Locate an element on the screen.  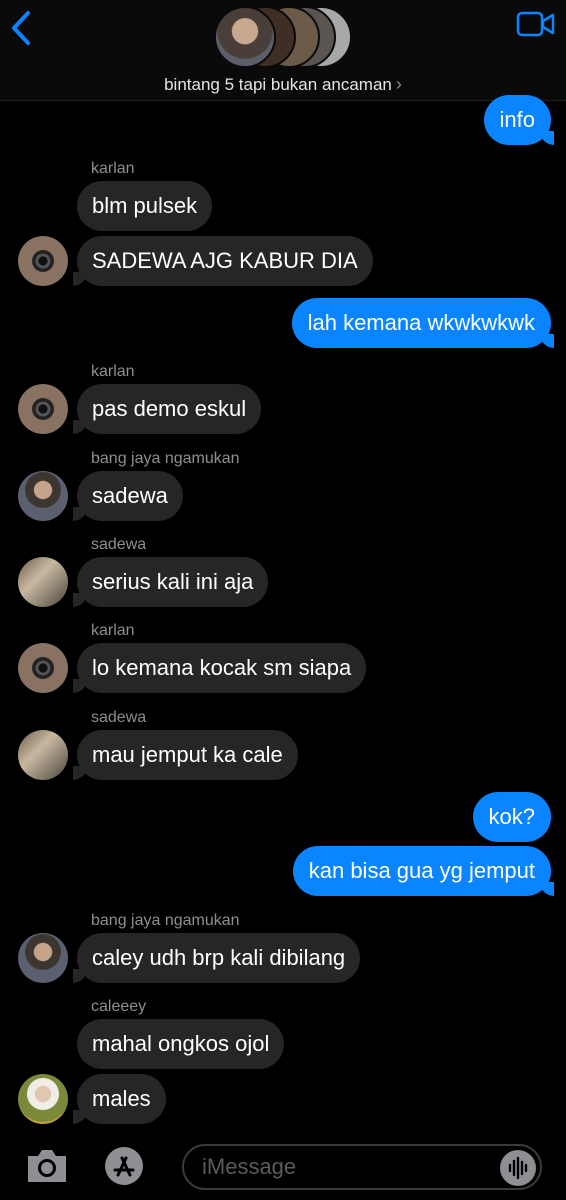
group-title: bintang 5 tapi bukan ancaman › is located at coordinates (283, 84).